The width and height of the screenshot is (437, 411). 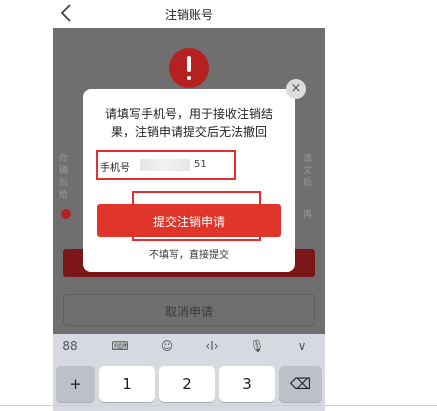 I want to click on page-title: 注销账号, so click(x=188, y=15).